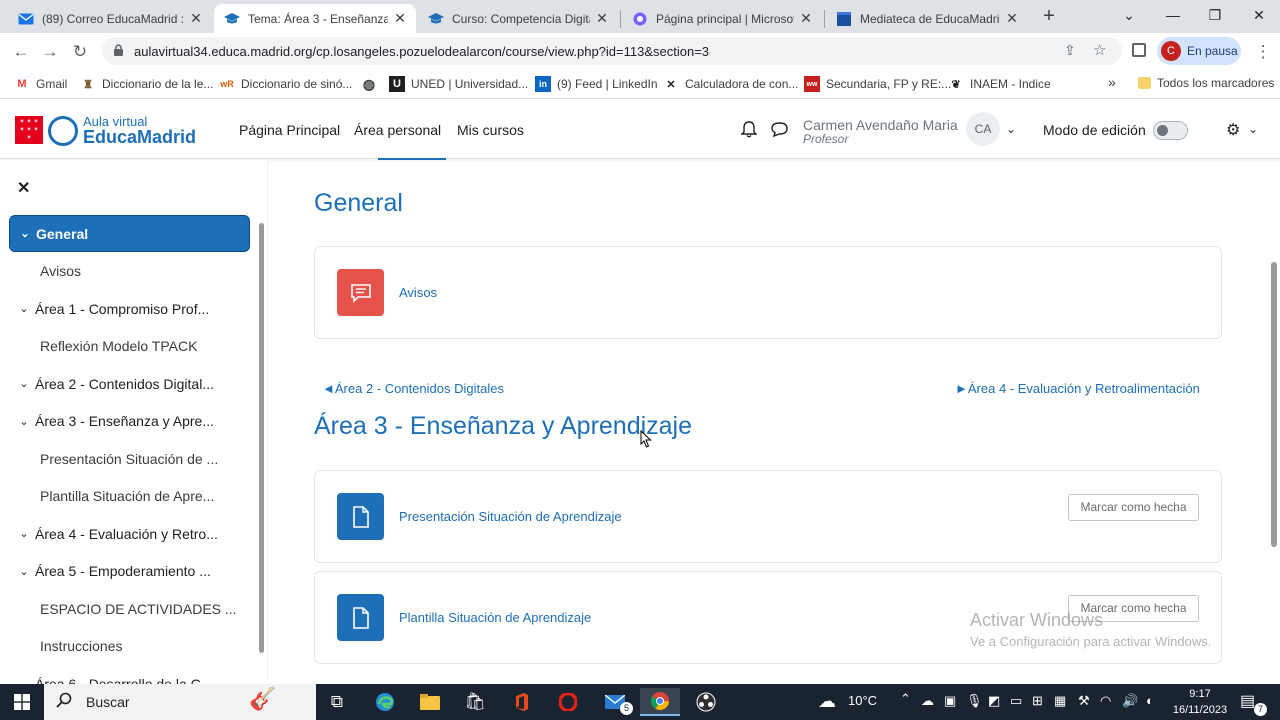 This screenshot has width=1280, height=720. Describe the element at coordinates (475, 702) in the screenshot. I see `microsoft-store-icon: 🛍` at that location.